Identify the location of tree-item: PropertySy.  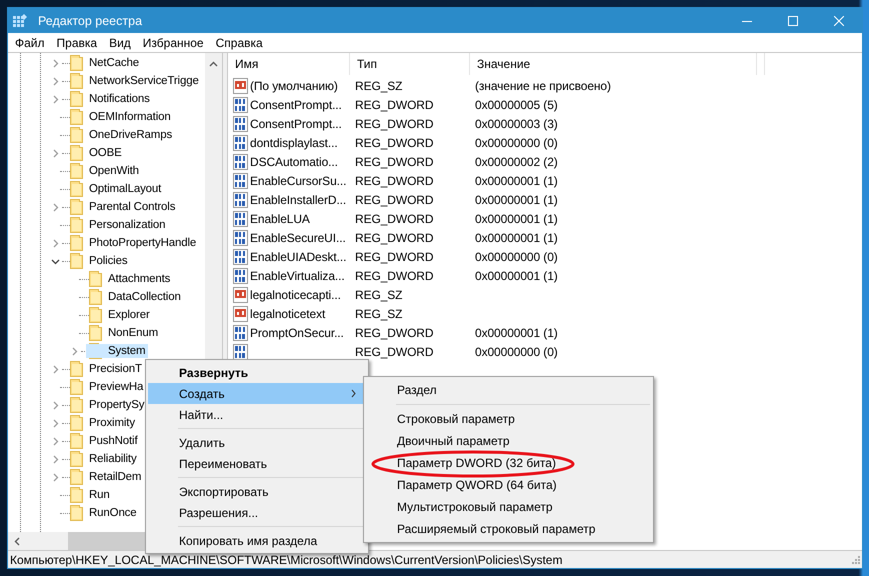
(116, 405).